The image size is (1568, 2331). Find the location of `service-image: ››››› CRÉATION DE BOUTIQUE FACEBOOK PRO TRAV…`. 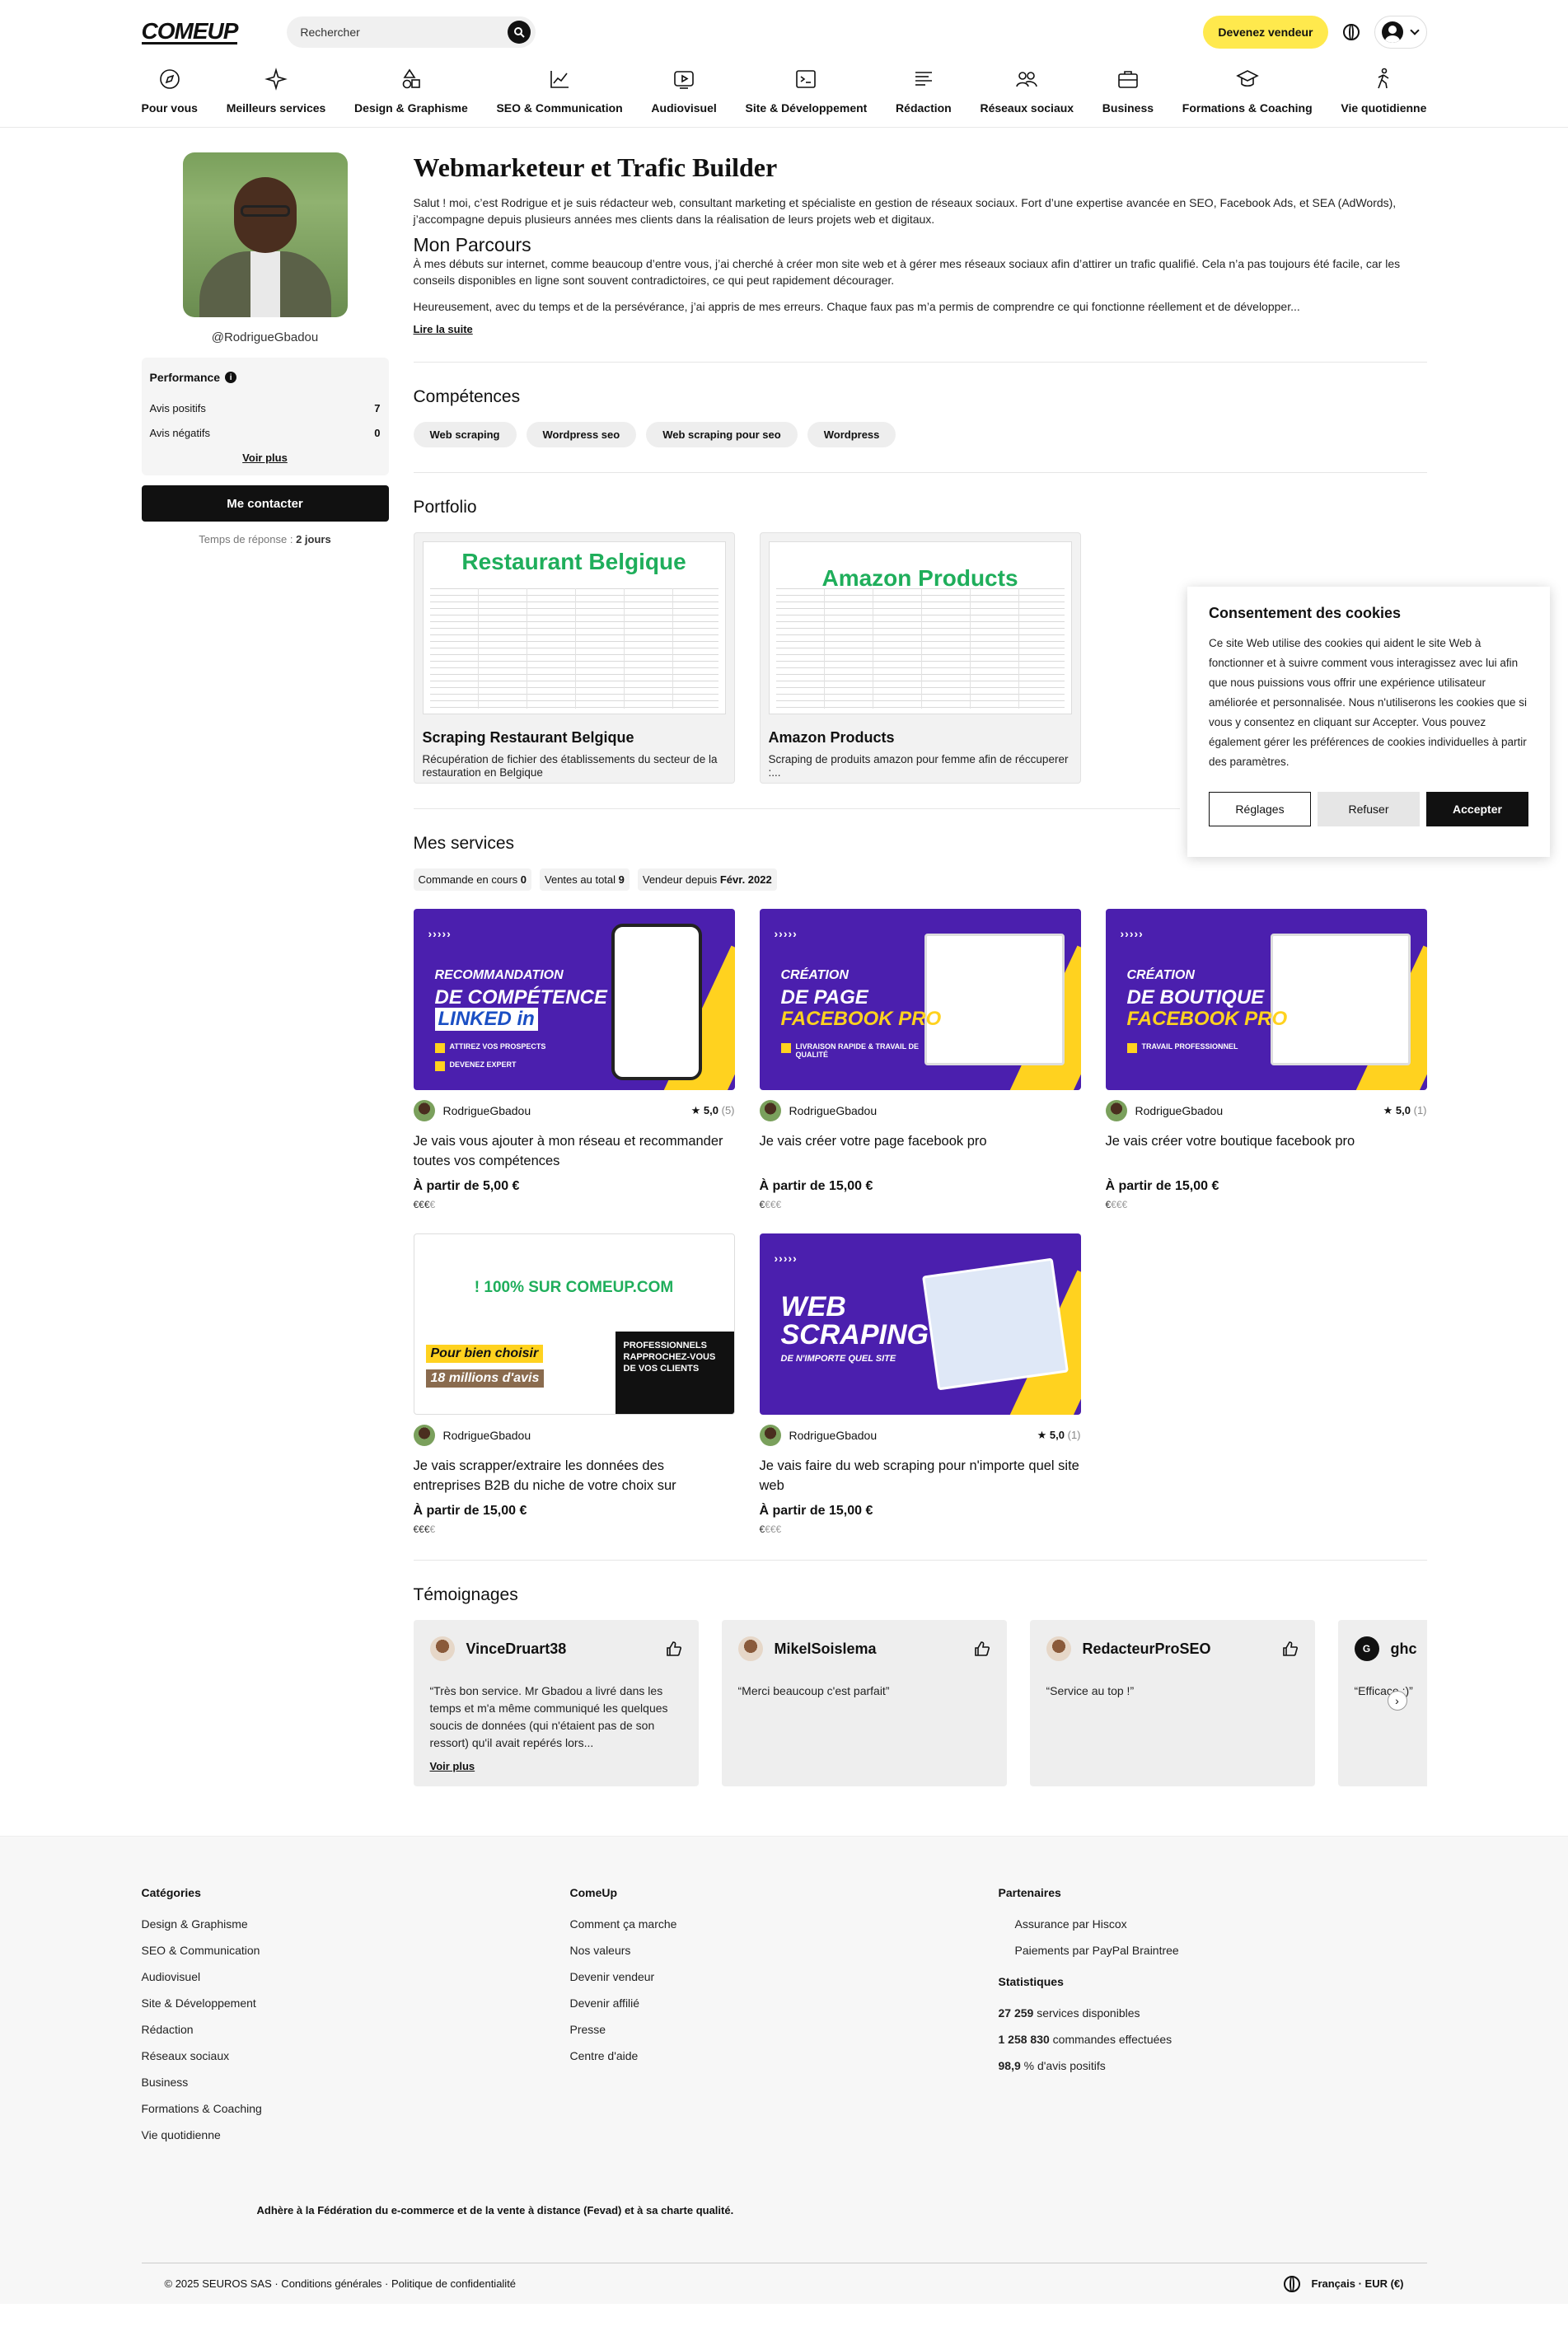

service-image: ››››› CRÉATION DE BOUTIQUE FACEBOOK PRO TRAV… is located at coordinates (1266, 999).